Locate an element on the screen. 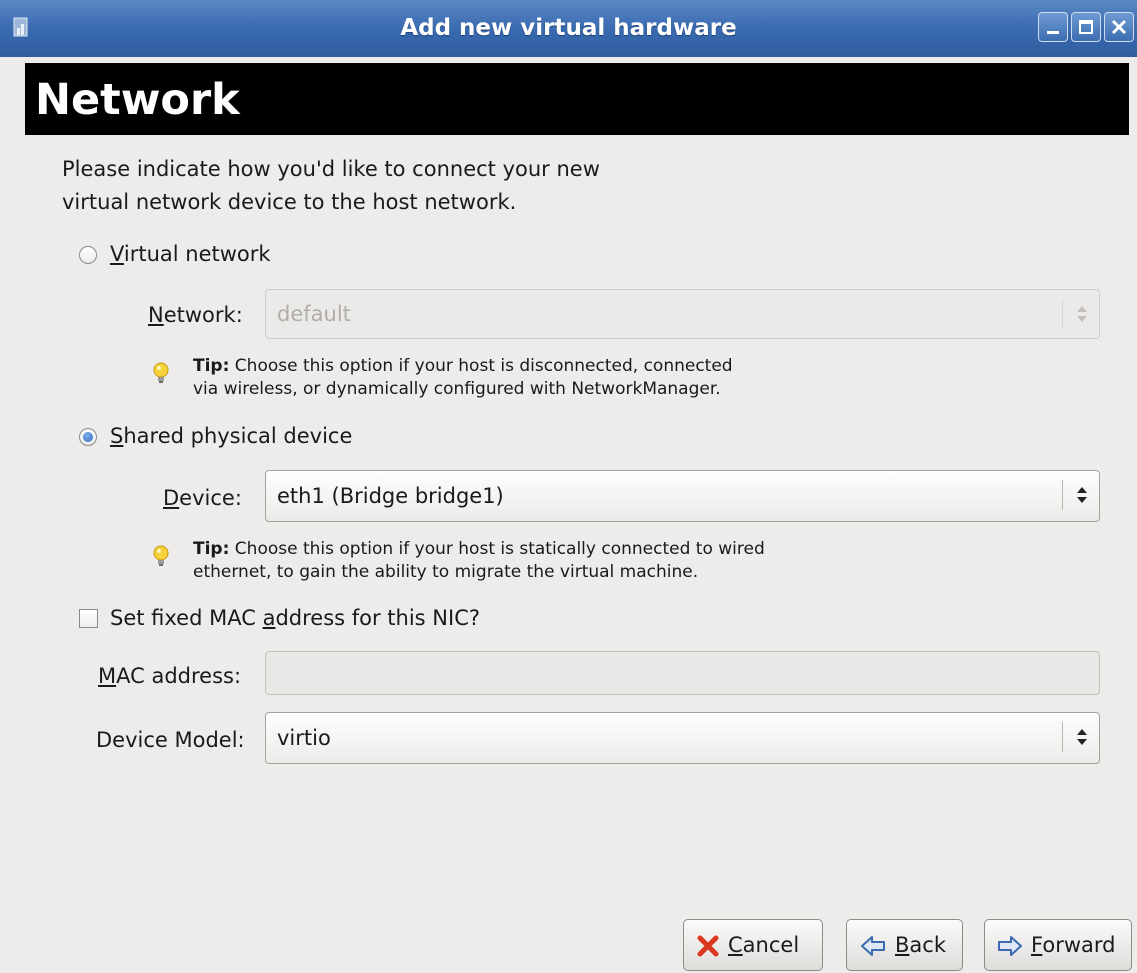 The width and height of the screenshot is (1137, 973). network-select: default is located at coordinates (682, 314).